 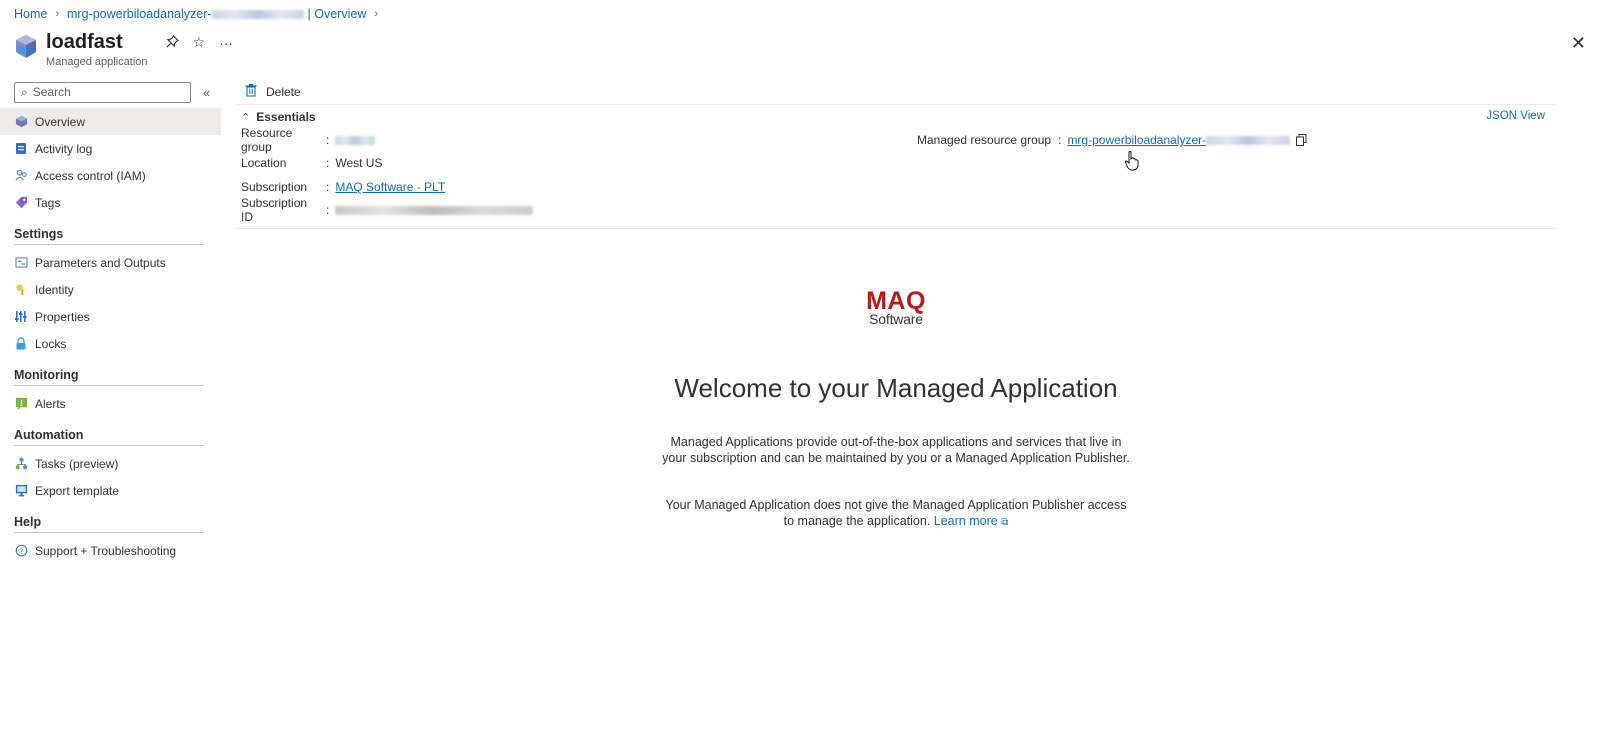 I want to click on alert-icon, so click(x=21, y=404).